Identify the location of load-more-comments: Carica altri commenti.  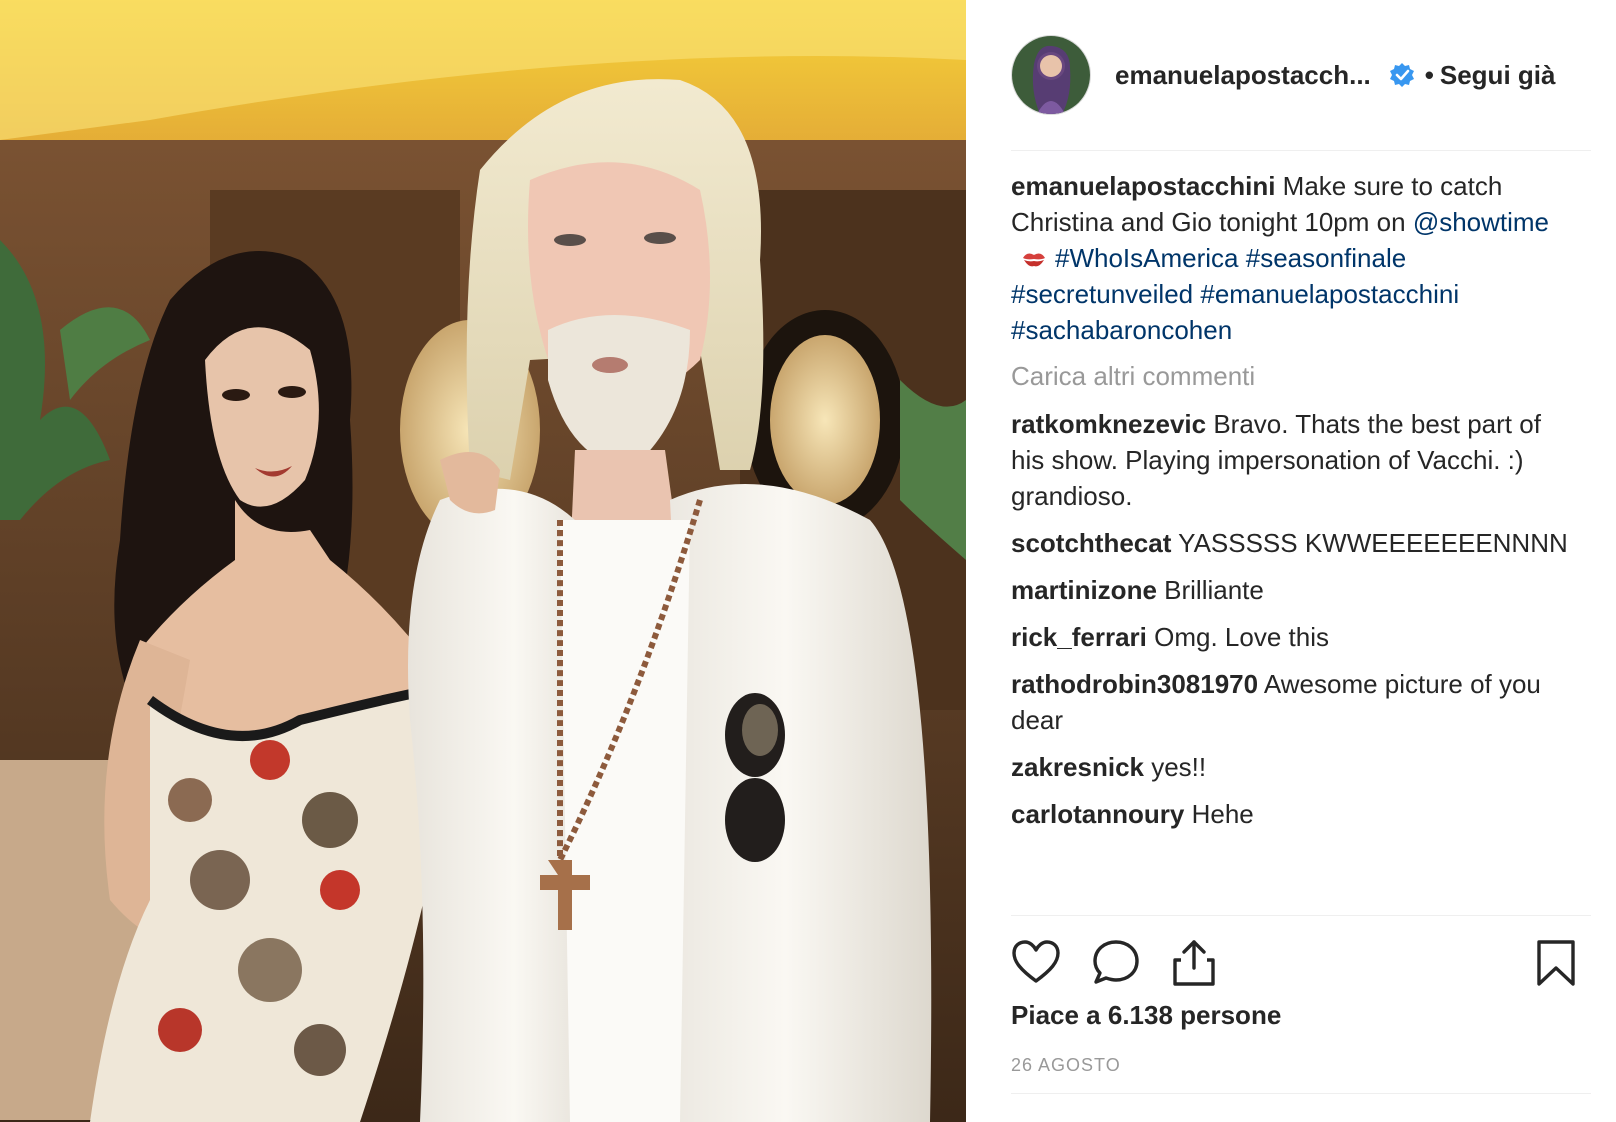
(1296, 376).